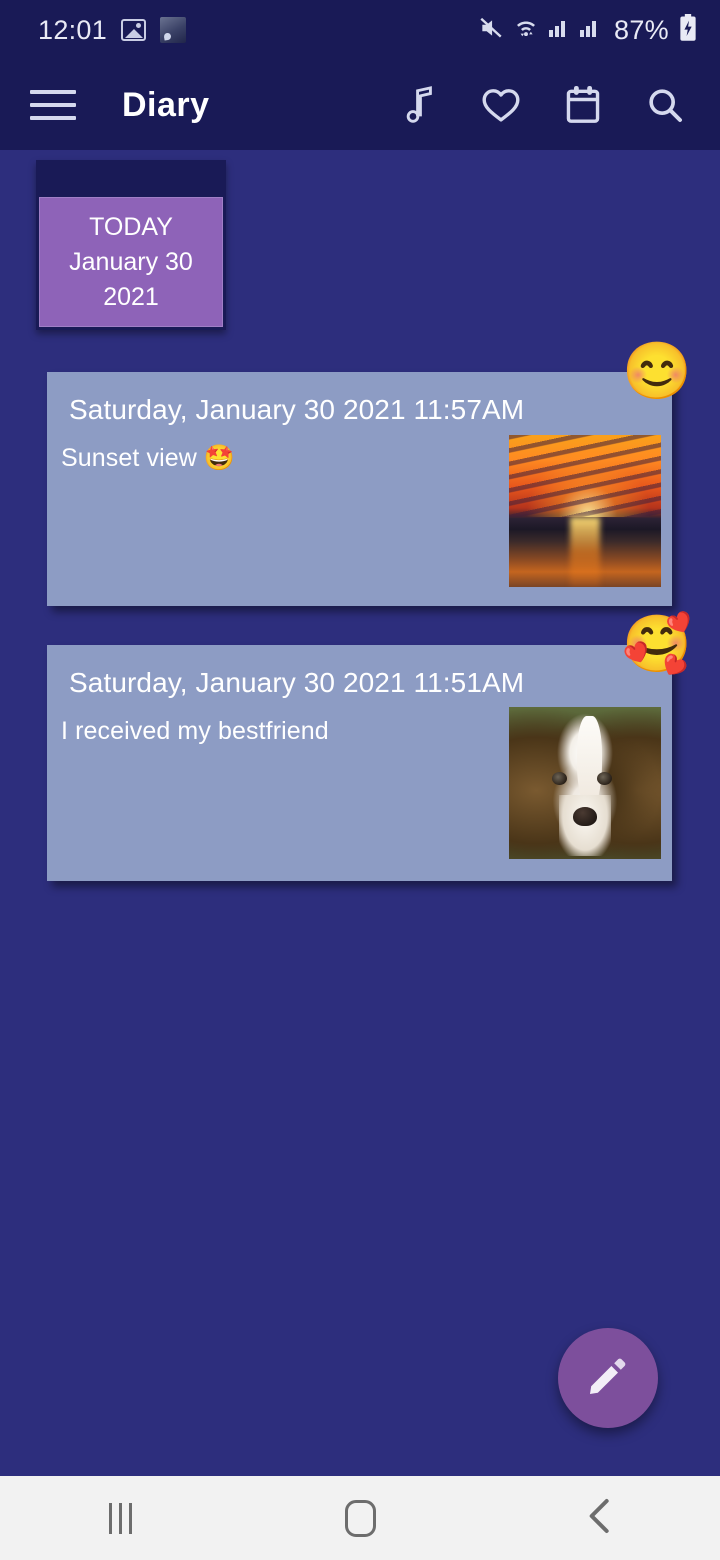 This screenshot has height=1560, width=720. I want to click on pencil-icon, so click(608, 1378).